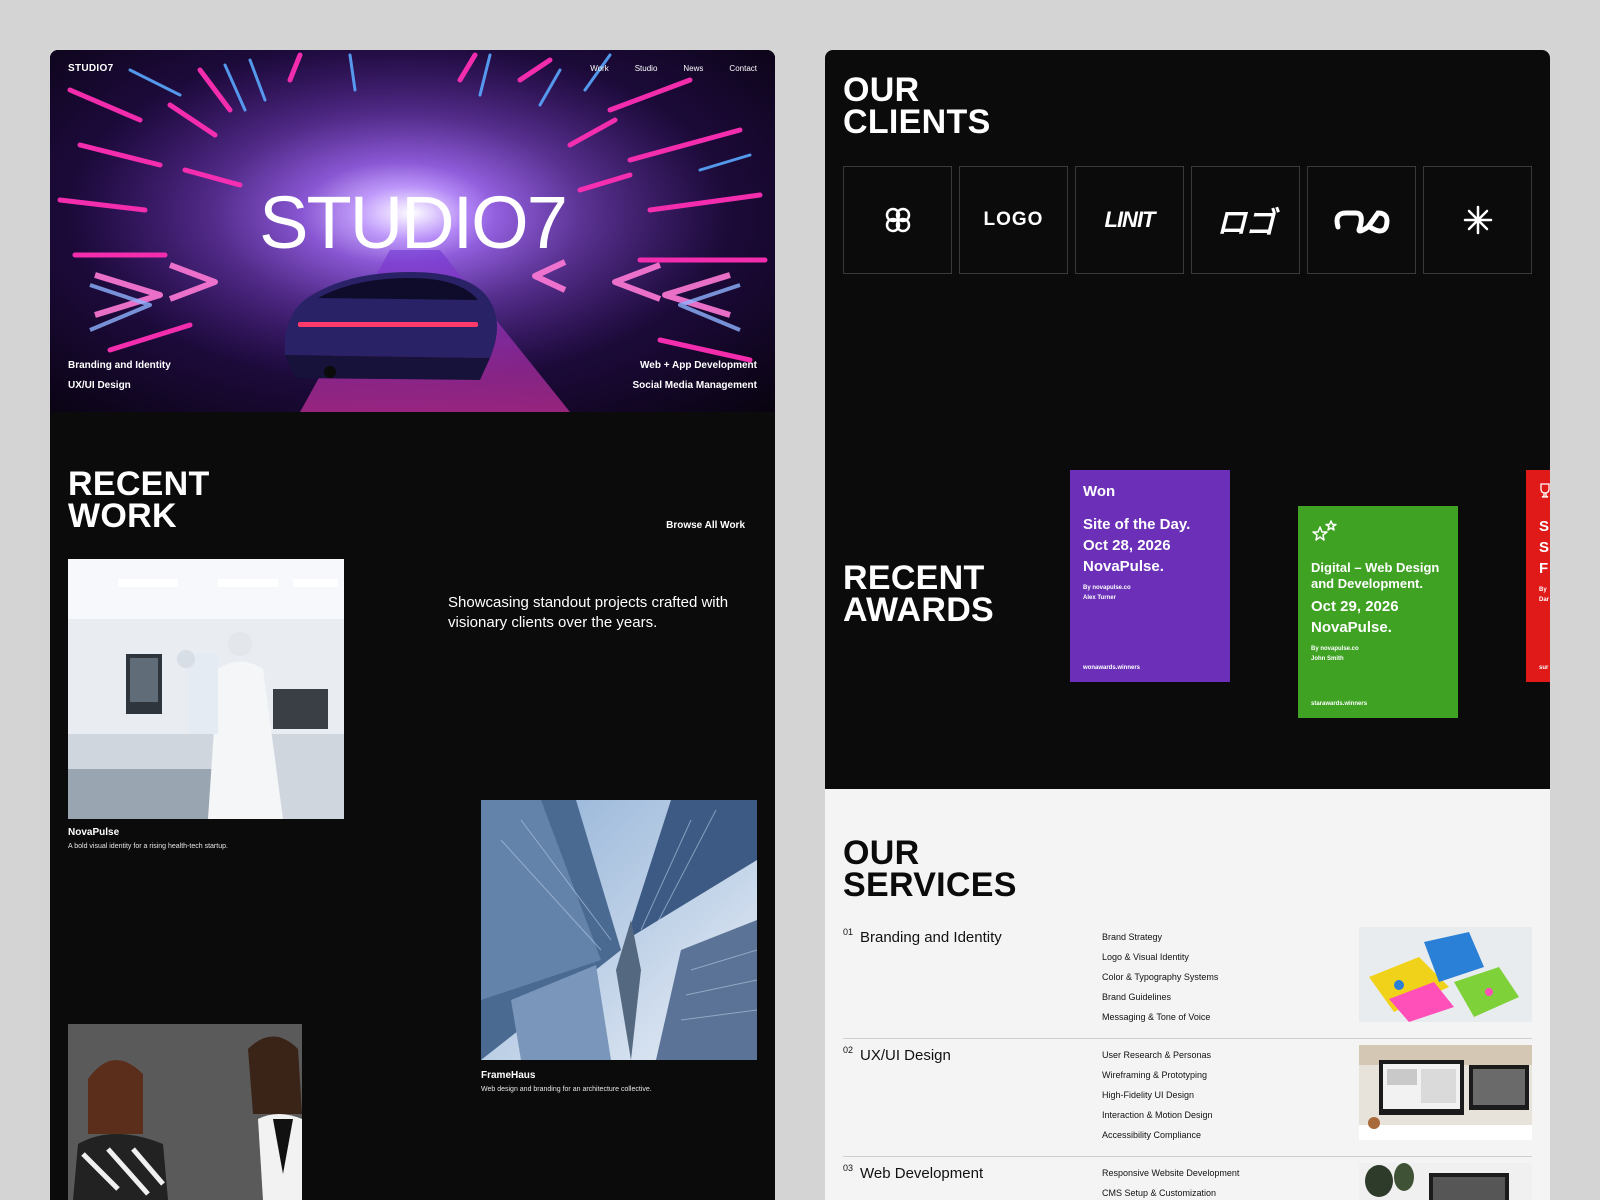  What do you see at coordinates (93, 832) in the screenshot?
I see `project-name: NovaPulse` at bounding box center [93, 832].